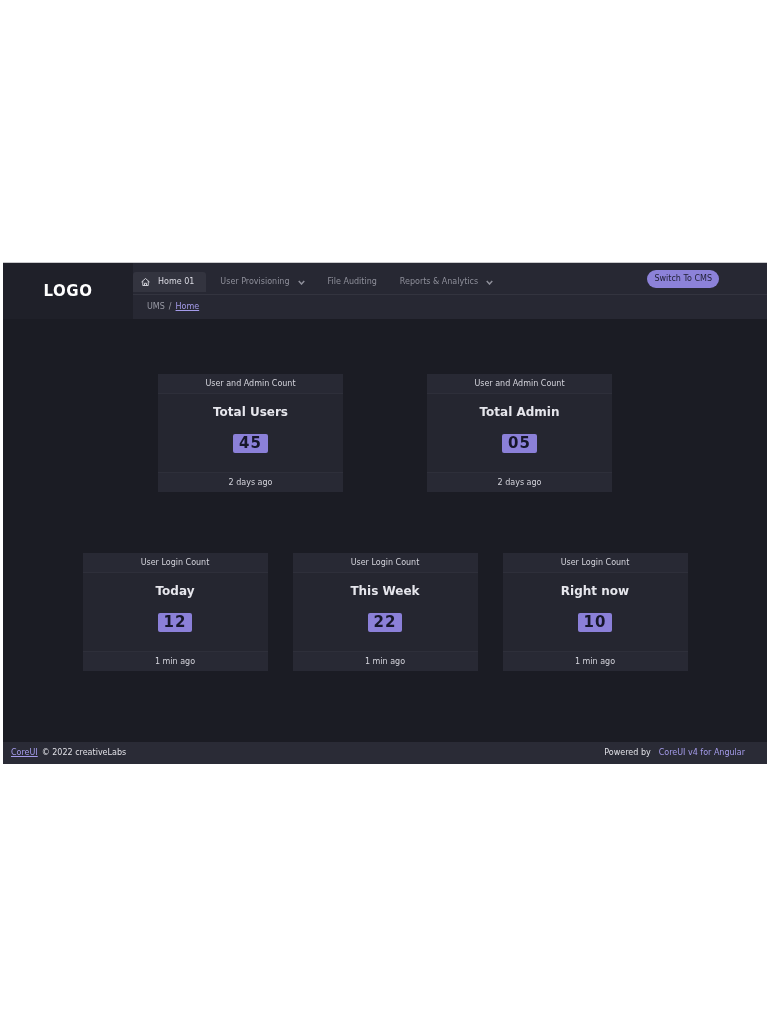 Image resolution: width=768 pixels, height=1024 pixels. What do you see at coordinates (170, 282) in the screenshot?
I see `nav-tab: Home 01` at bounding box center [170, 282].